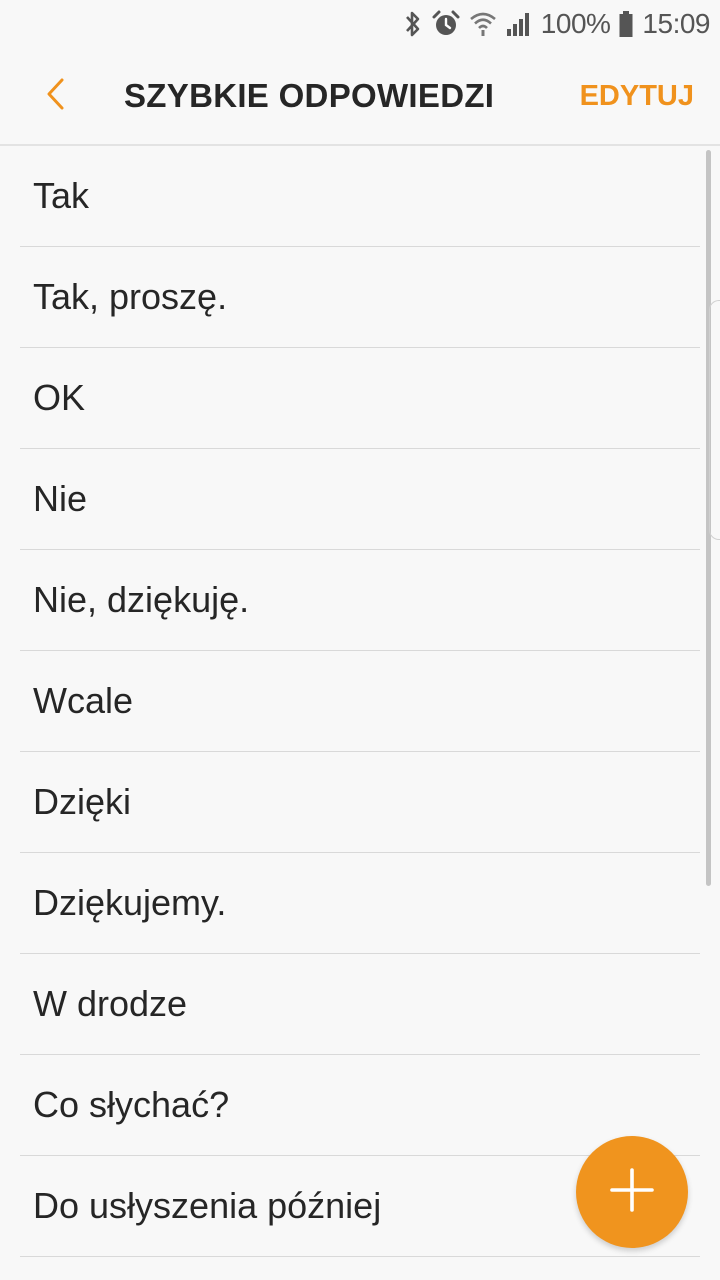  Describe the element at coordinates (131, 1104) in the screenshot. I see `reply-text: Co słychać?` at that location.